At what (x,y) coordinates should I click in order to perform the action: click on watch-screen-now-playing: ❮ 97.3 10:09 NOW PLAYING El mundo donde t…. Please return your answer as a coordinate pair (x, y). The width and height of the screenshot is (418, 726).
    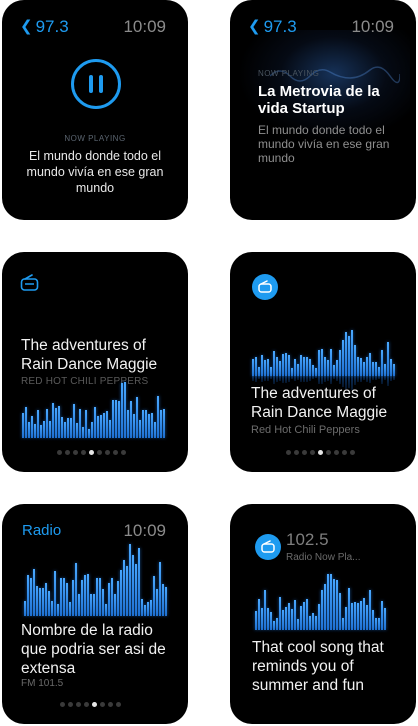
    Looking at the image, I should click on (95, 110).